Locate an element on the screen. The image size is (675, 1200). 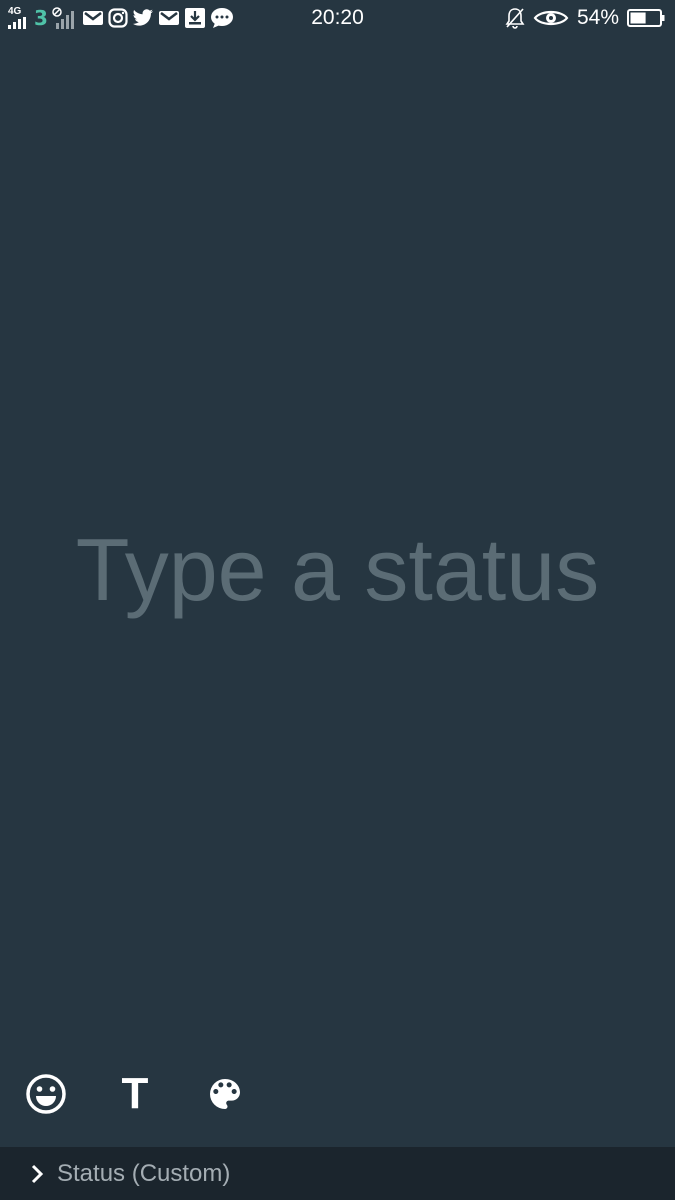
emoji-icon is located at coordinates (46, 1094).